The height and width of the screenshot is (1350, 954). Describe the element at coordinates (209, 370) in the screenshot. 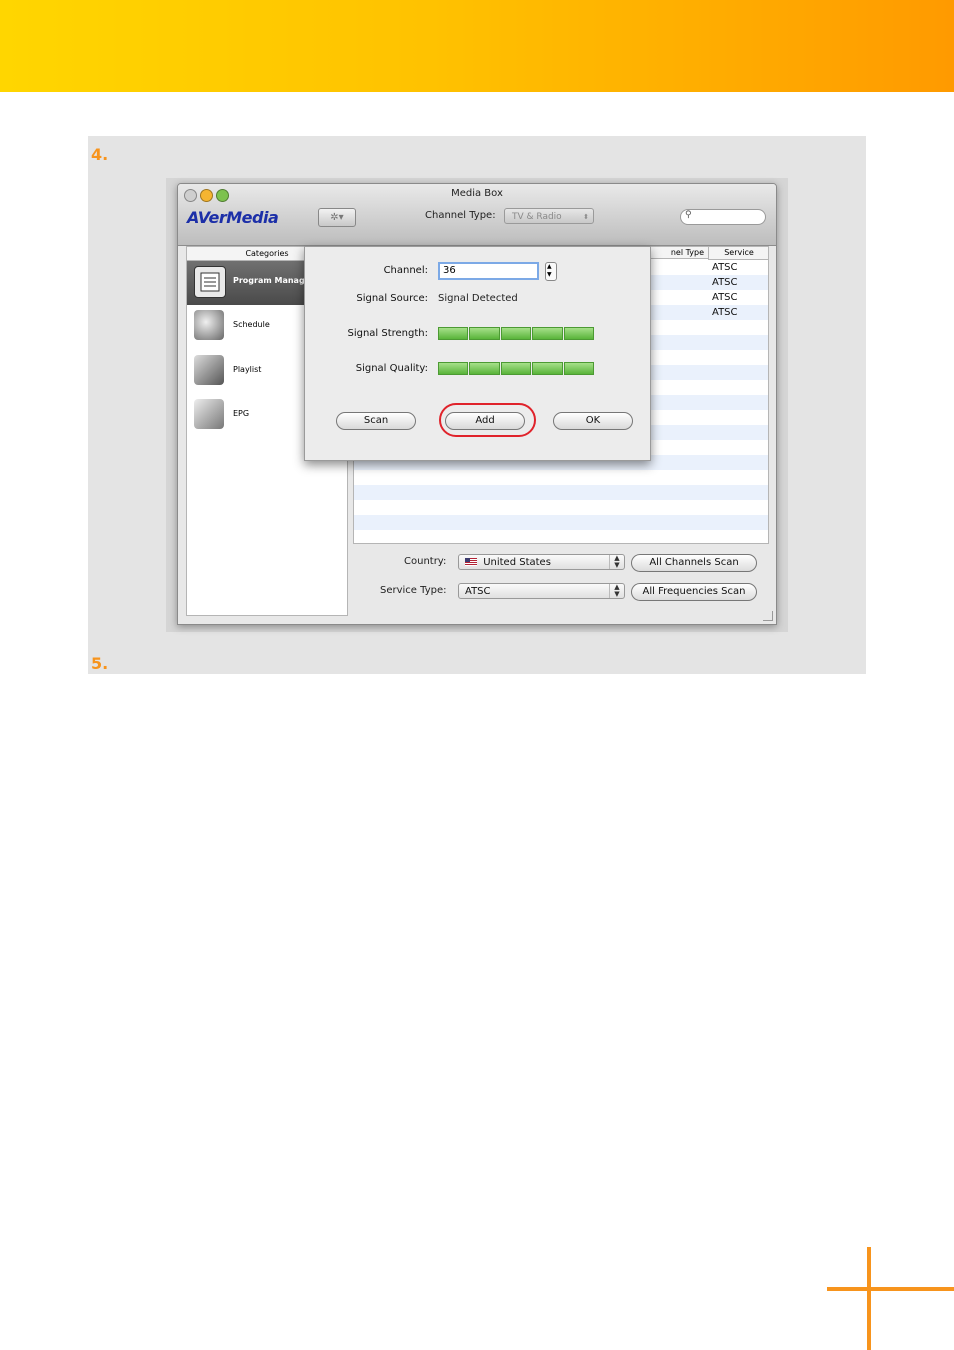

I see `playlist-icon` at that location.